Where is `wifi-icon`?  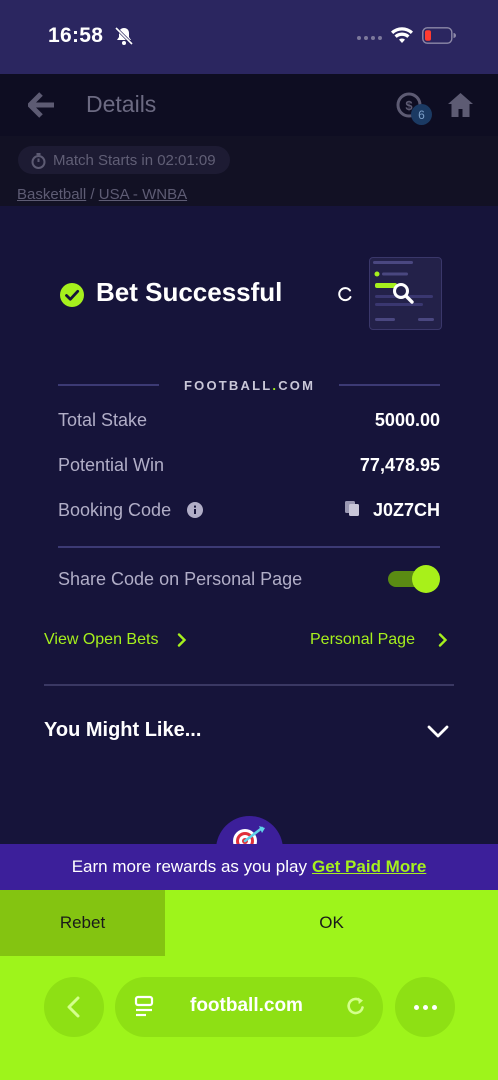
wifi-icon is located at coordinates (402, 35).